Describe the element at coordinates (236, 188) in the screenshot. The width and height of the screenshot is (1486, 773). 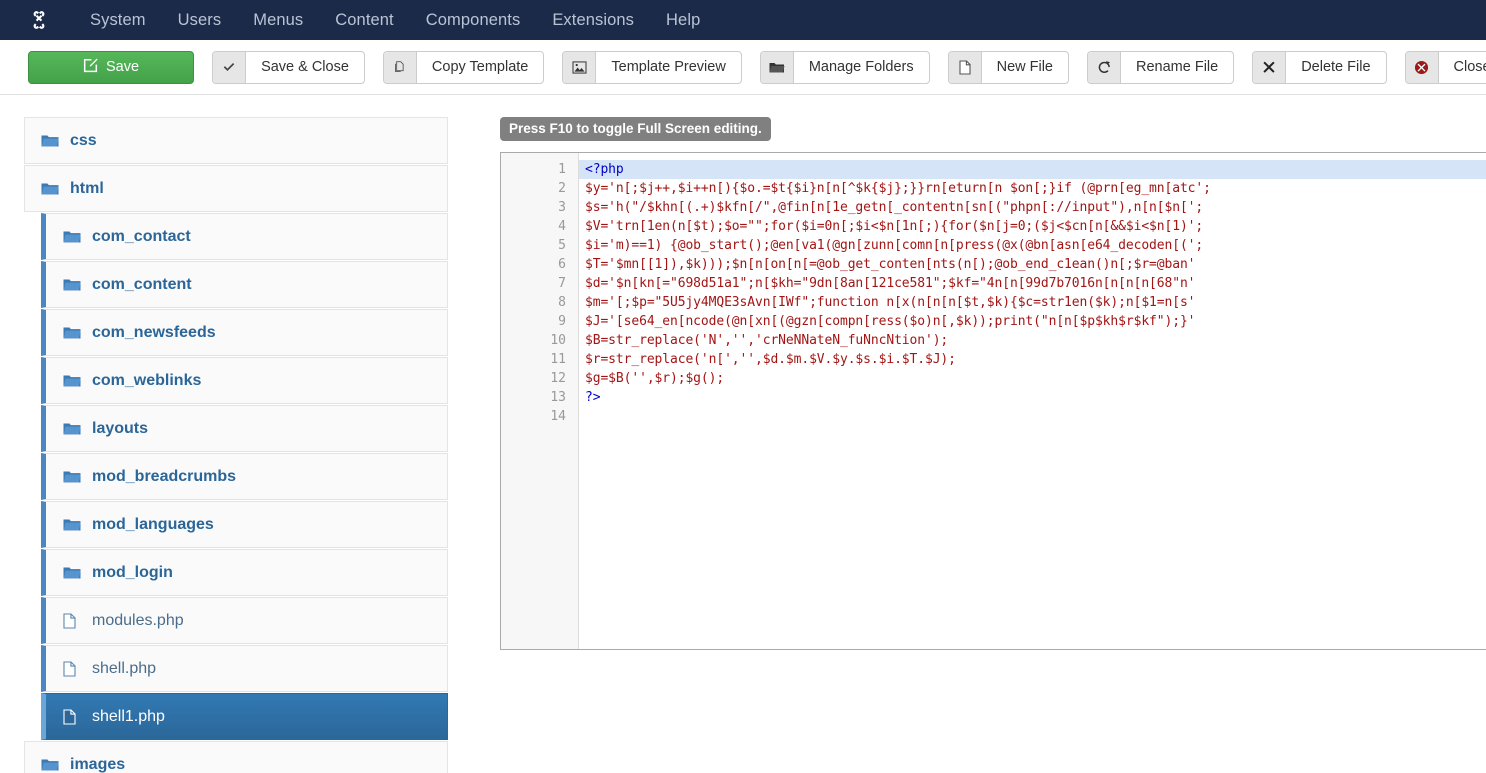
I see `tree-item-html: html` at that location.